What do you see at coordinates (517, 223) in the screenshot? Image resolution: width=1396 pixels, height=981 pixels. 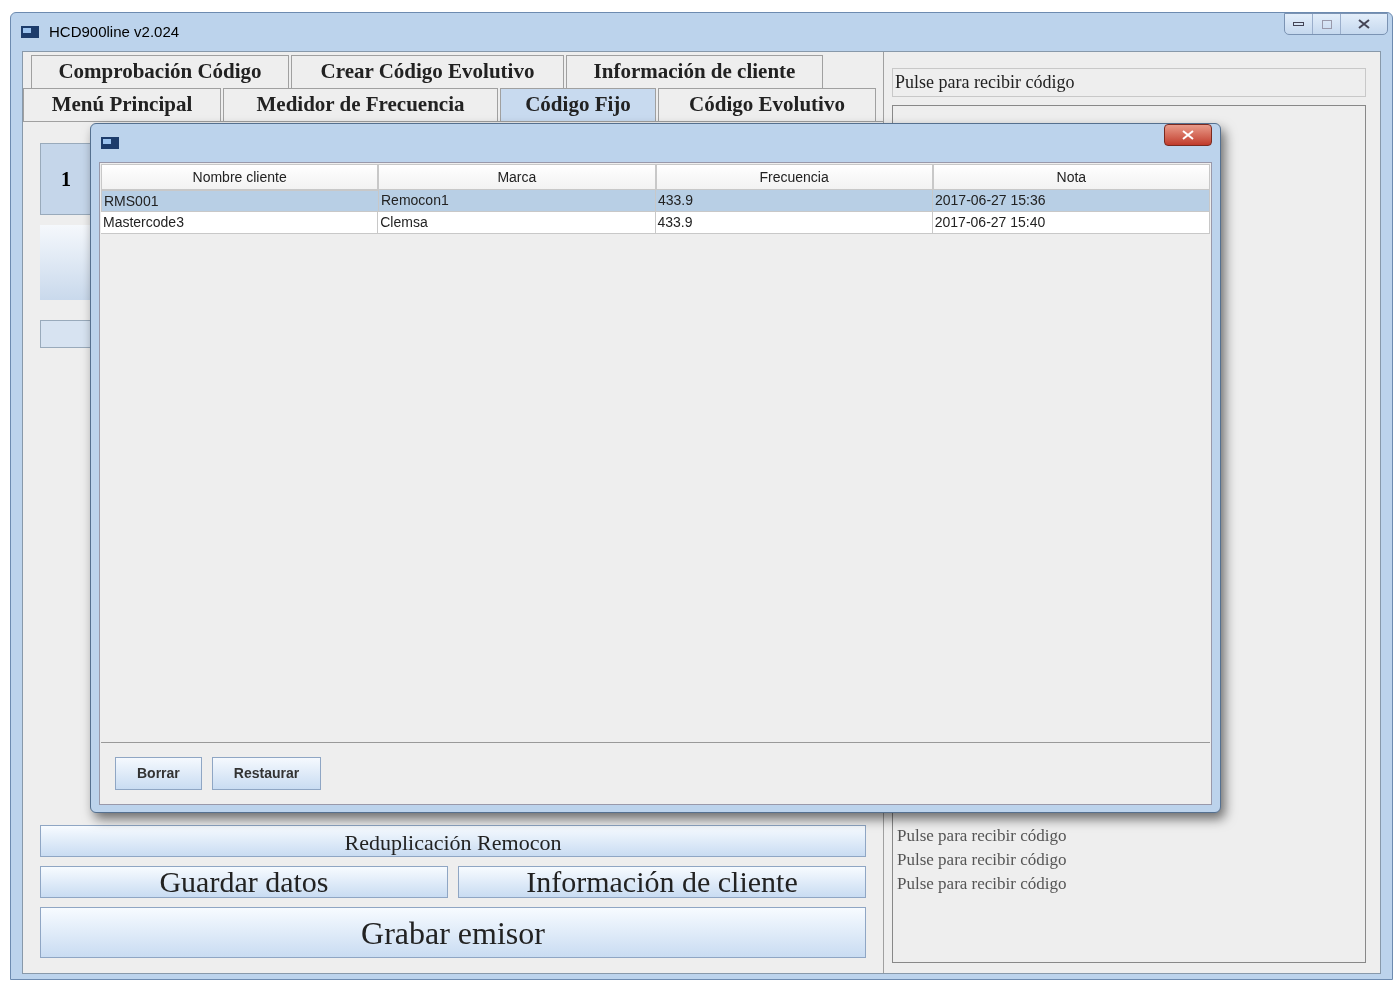 I see `table-cell: Clemsa` at bounding box center [517, 223].